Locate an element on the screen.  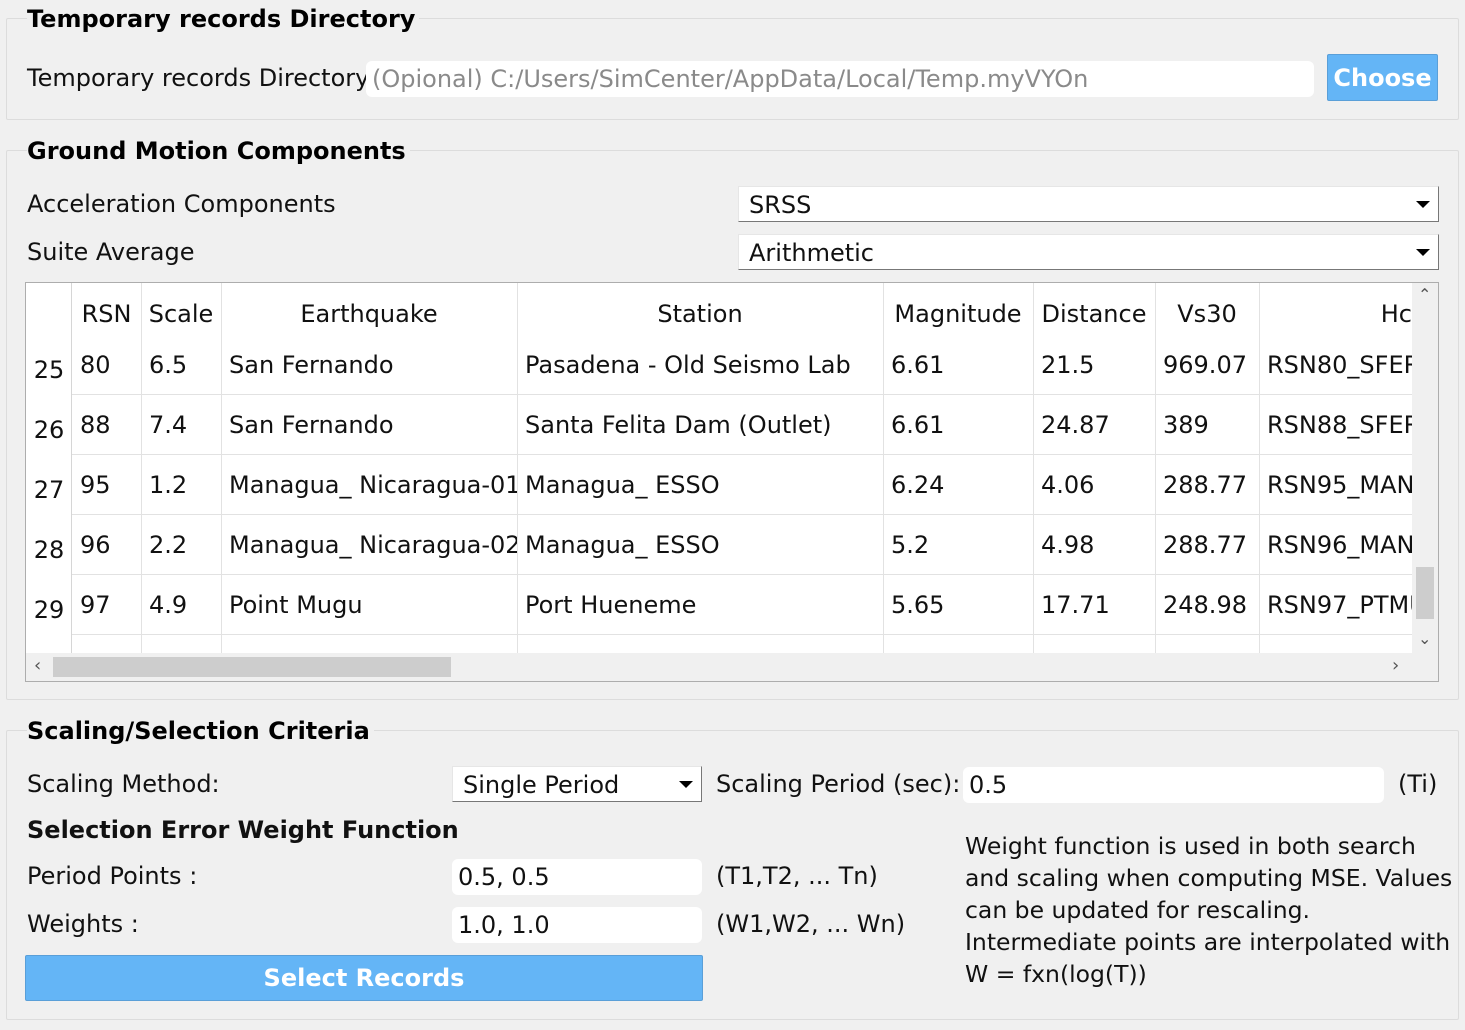
column-header-station: Station is located at coordinates (700, 313).